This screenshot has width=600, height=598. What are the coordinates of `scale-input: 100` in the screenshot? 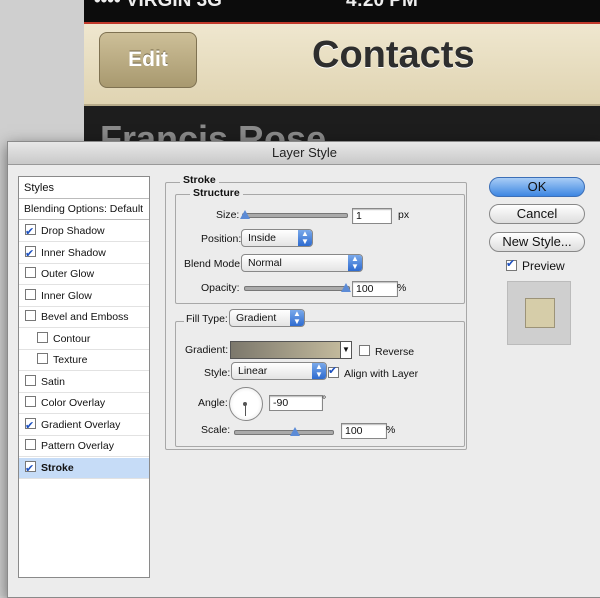 It's located at (364, 431).